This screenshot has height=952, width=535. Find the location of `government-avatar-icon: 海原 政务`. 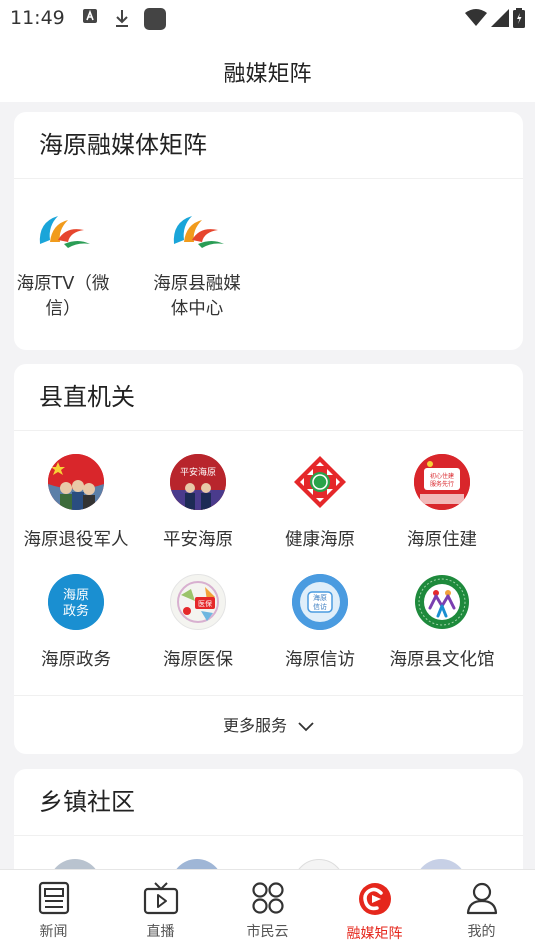

government-avatar-icon: 海原 政务 is located at coordinates (76, 602).